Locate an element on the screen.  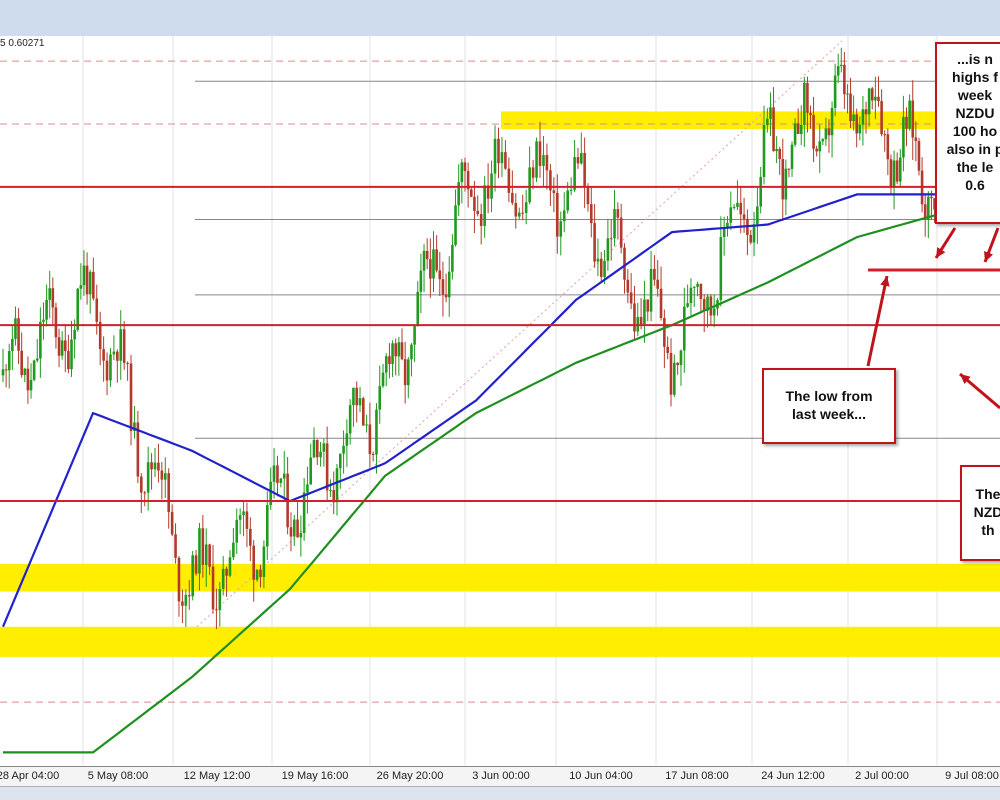
annotation-line: highs f is located at coordinates (975, 77).